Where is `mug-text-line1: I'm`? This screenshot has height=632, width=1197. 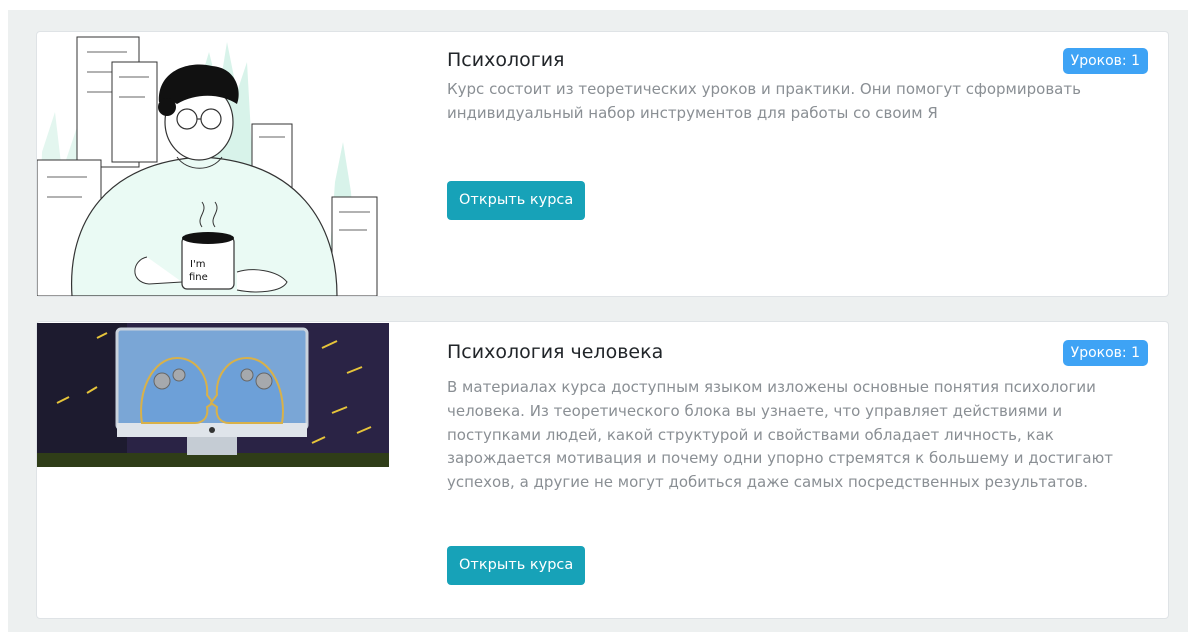 mug-text-line1: I'm is located at coordinates (197, 264).